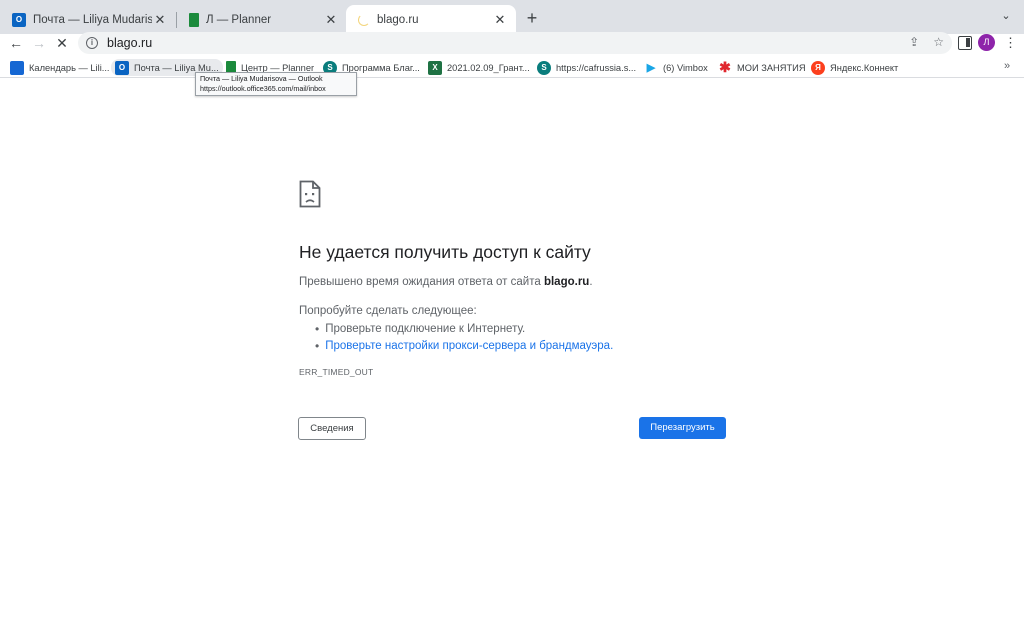 The image size is (1024, 640). I want to click on omnibox-actions: ⇪ ☆, so click(926, 42).